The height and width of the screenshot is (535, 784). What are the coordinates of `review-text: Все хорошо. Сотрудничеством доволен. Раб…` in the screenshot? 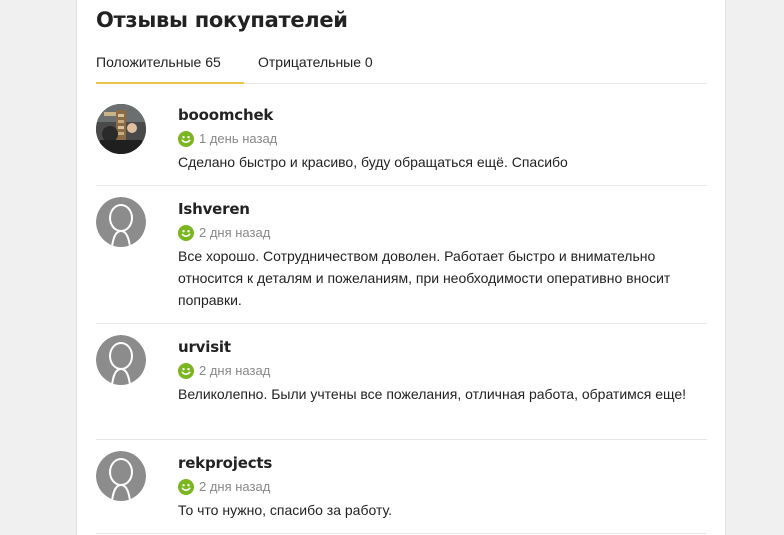 It's located at (424, 278).